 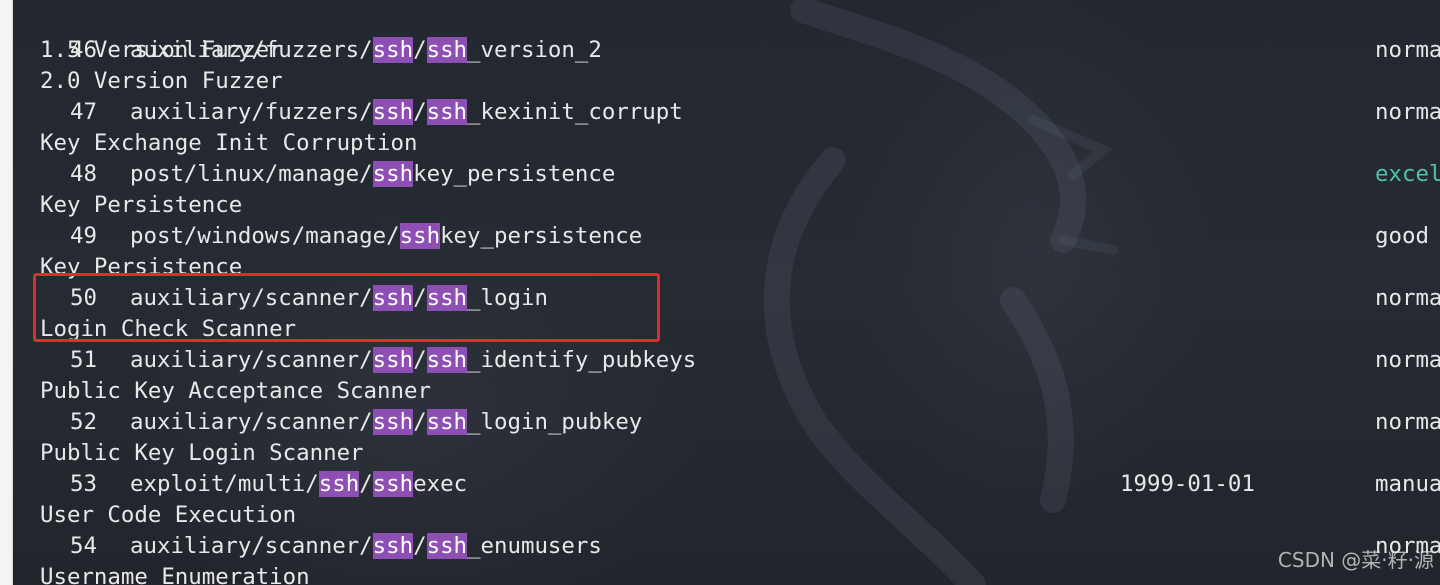 What do you see at coordinates (83, 484) in the screenshot?
I see `module-index: 53` at bounding box center [83, 484].